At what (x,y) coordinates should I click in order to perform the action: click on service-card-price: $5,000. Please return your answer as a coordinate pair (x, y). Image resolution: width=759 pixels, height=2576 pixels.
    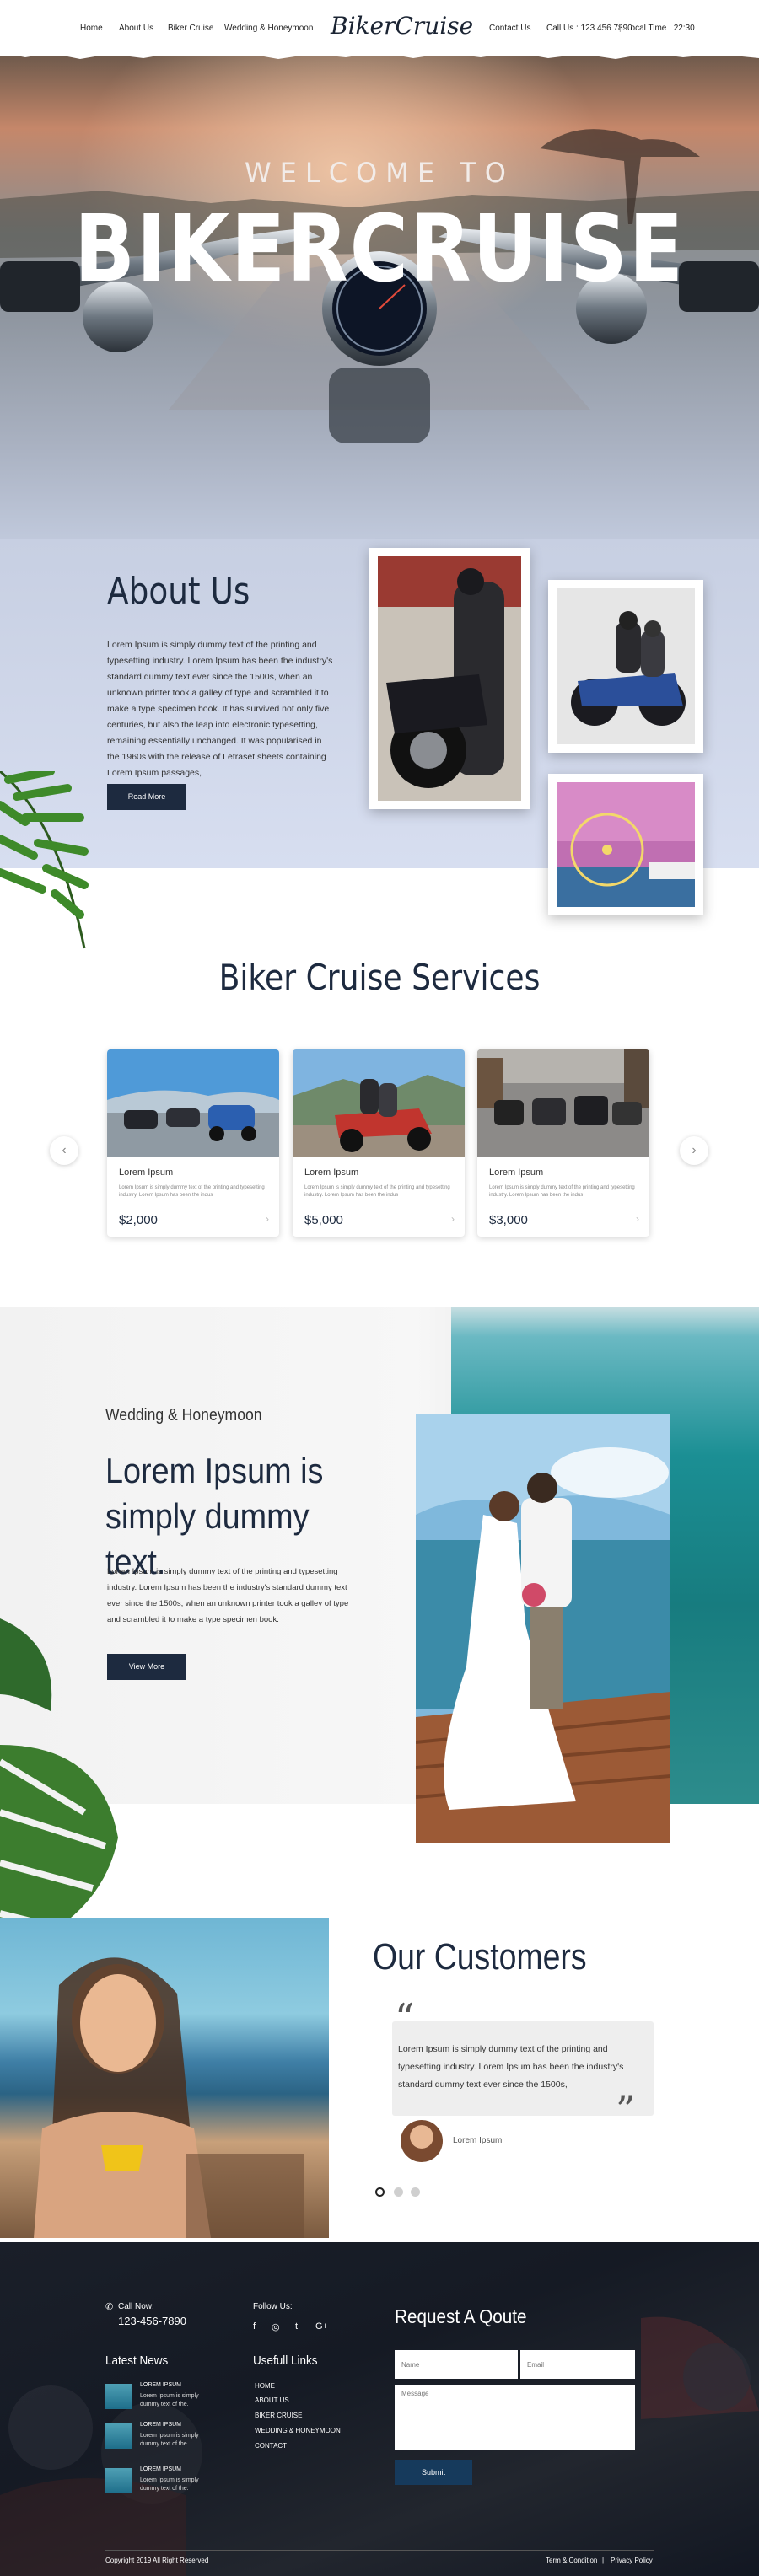
    Looking at the image, I should click on (324, 1220).